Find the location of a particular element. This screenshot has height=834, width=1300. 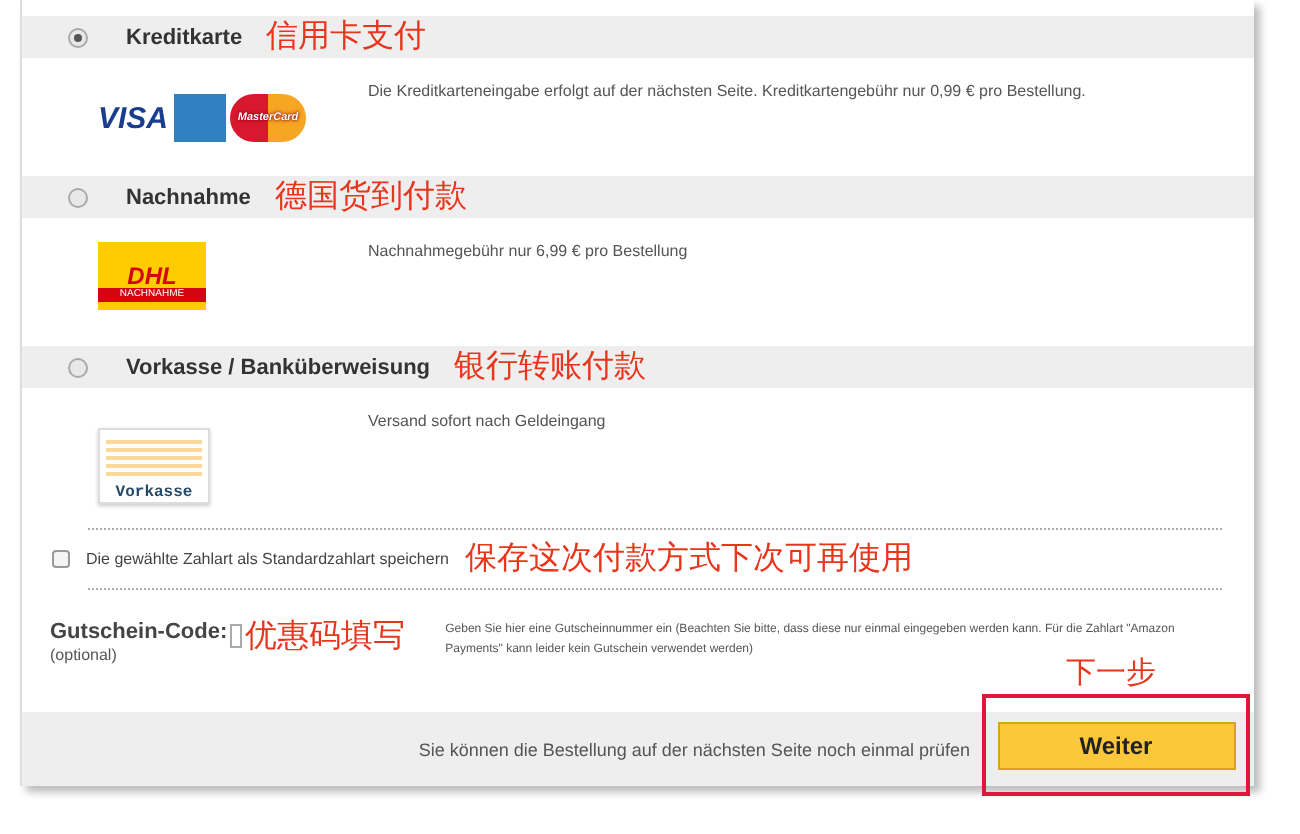

annotation: 信用卡支付 is located at coordinates (346, 37).